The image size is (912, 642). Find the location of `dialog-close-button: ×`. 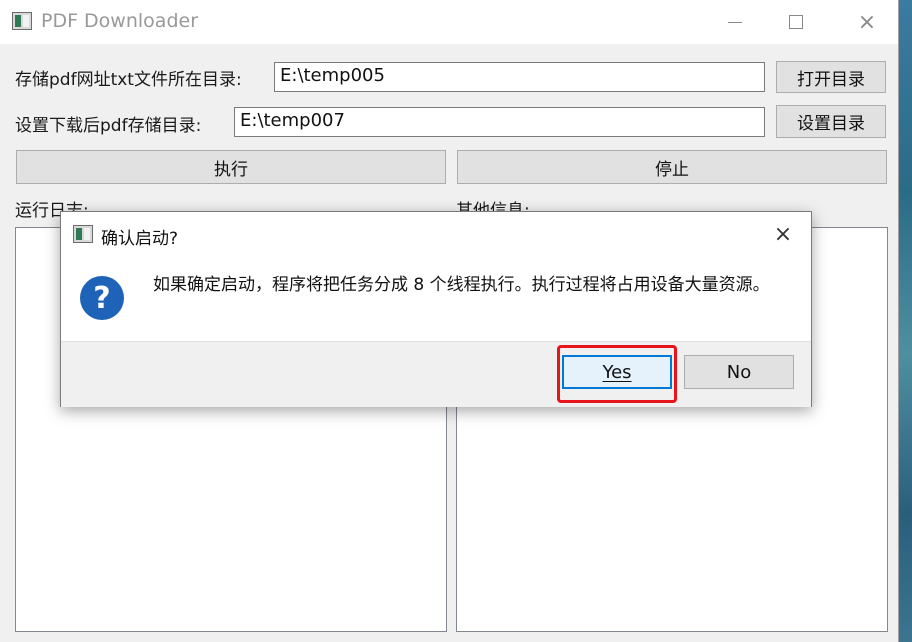

dialog-close-button: × is located at coordinates (783, 234).